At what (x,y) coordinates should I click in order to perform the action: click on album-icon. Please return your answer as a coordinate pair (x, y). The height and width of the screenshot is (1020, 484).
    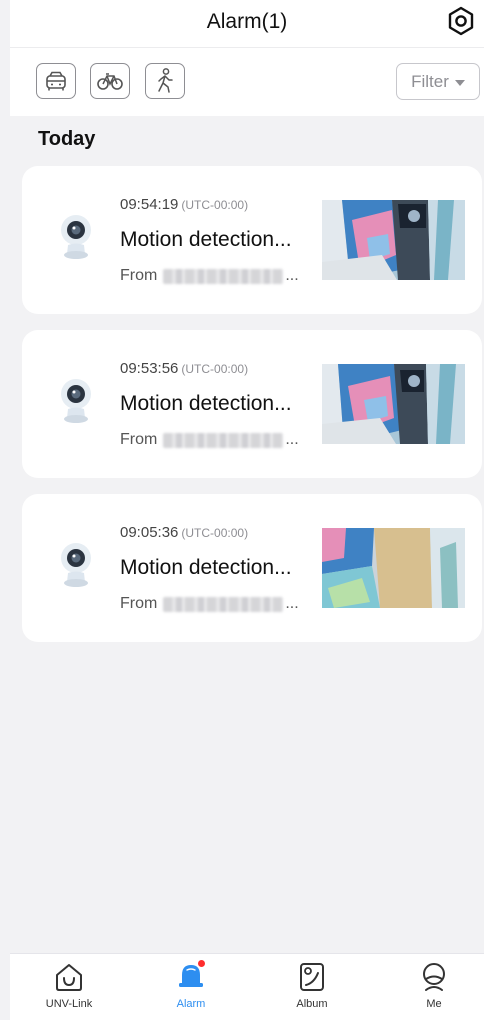
    Looking at the image, I should click on (312, 977).